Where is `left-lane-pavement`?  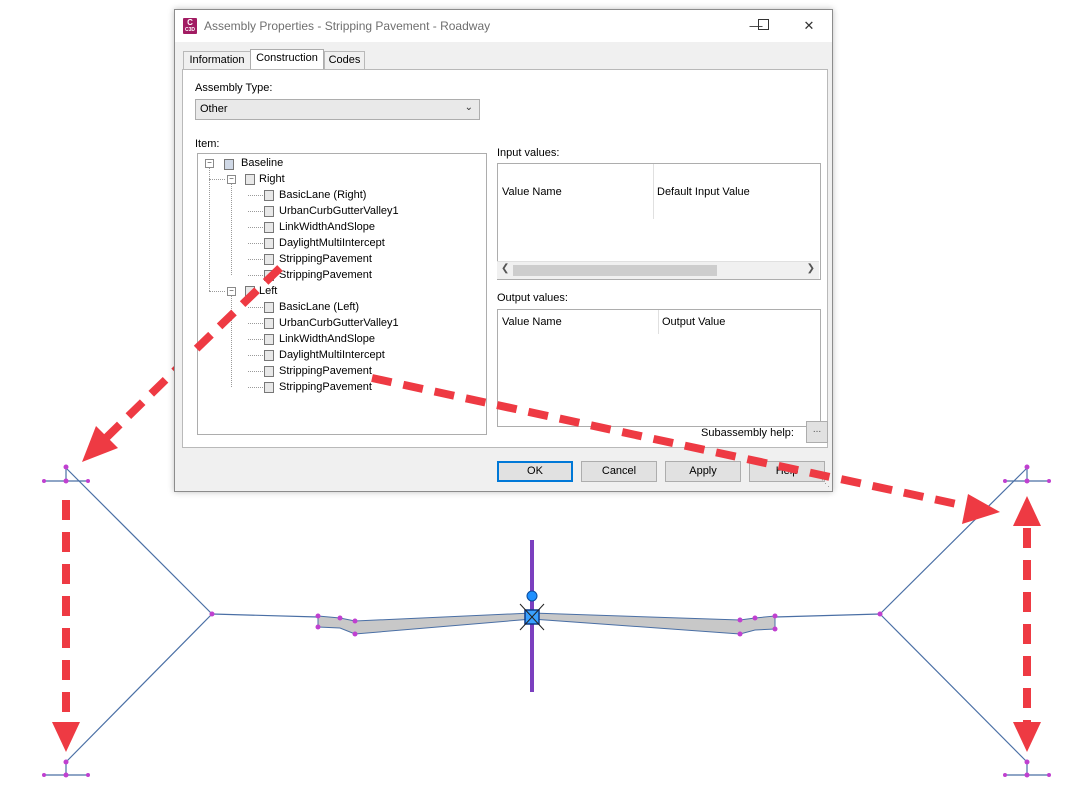 left-lane-pavement is located at coordinates (425, 623).